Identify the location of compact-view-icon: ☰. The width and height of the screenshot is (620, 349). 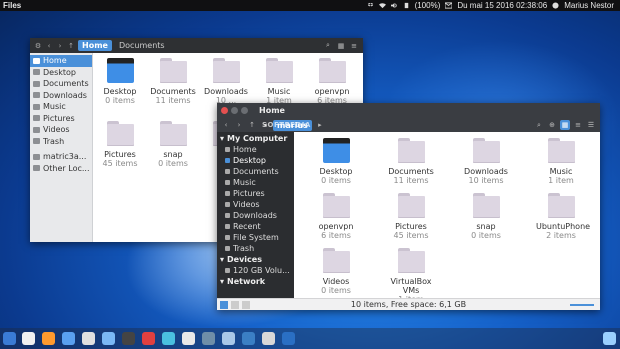
(591, 125).